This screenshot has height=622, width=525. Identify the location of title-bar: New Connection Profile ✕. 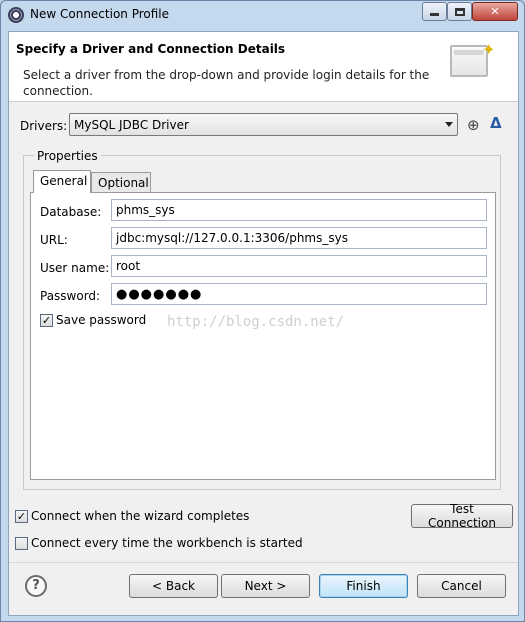
(262, 15).